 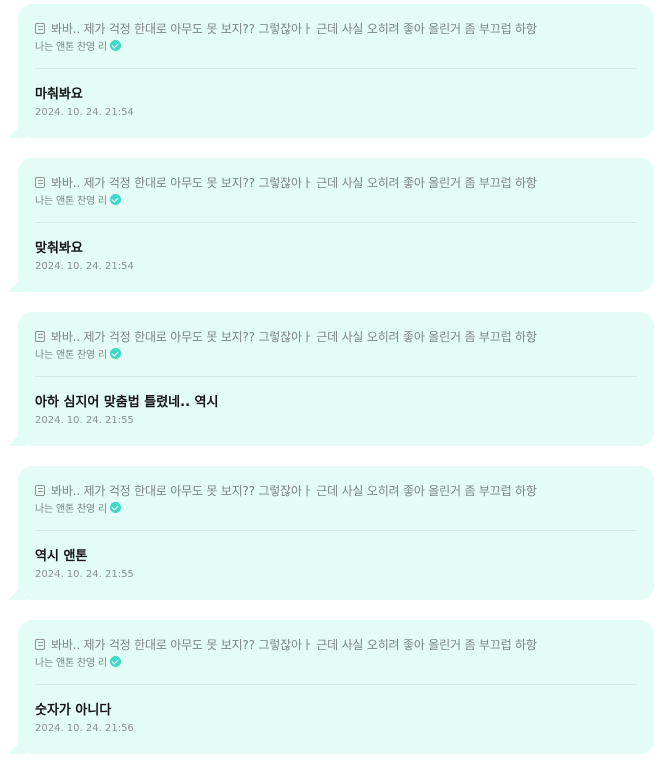 I want to click on reply-message: 아하 심지어 맞춤법 틀렸네.. 역시, so click(x=127, y=402).